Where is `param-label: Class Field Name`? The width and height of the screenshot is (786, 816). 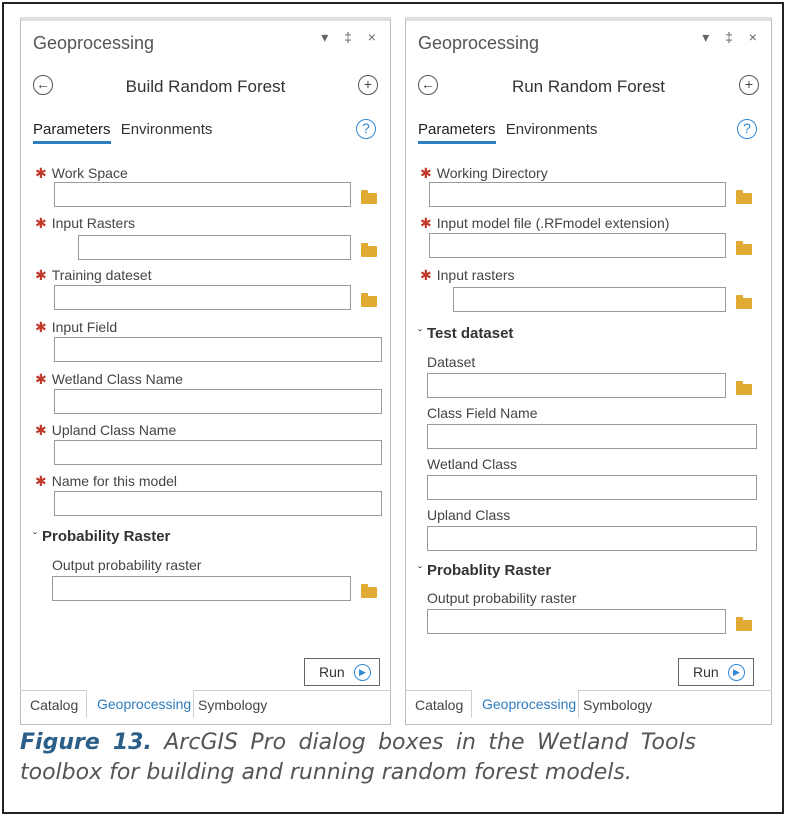
param-label: Class Field Name is located at coordinates (482, 413).